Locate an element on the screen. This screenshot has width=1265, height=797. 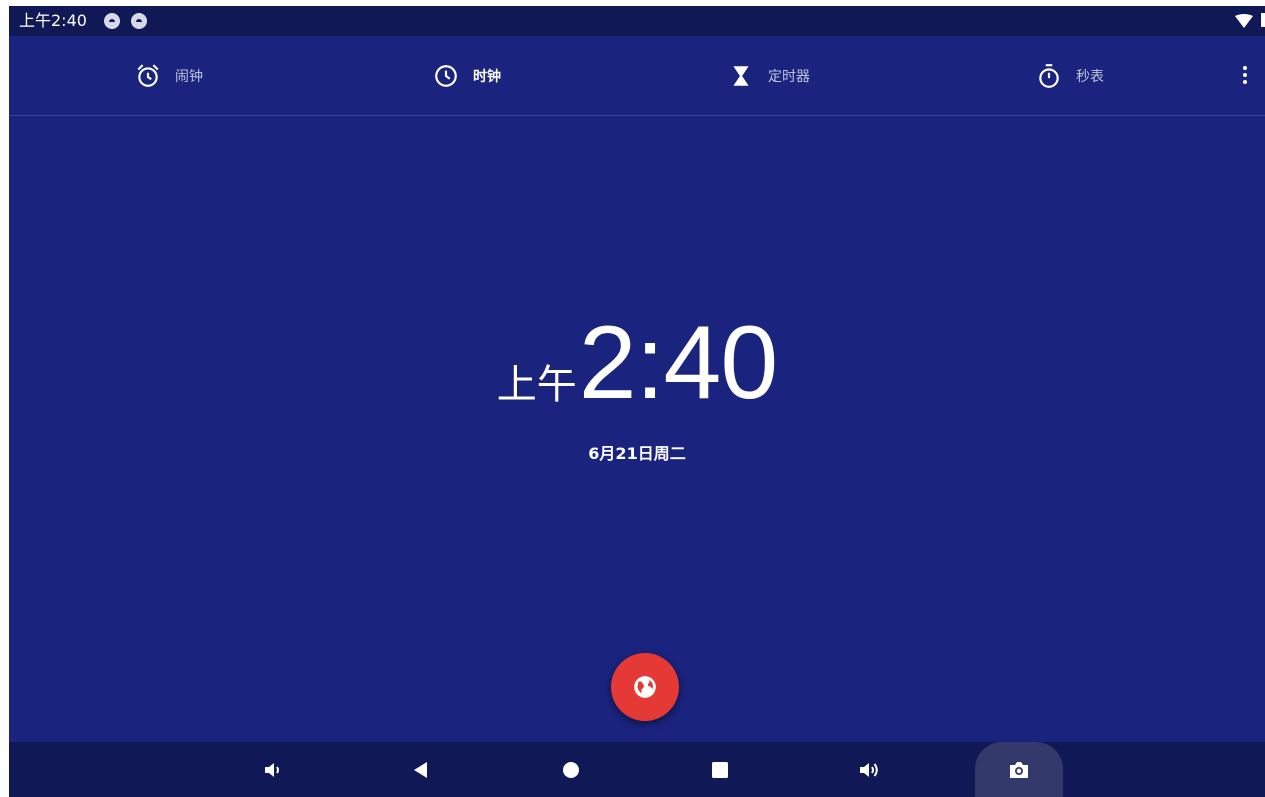
back-button is located at coordinates (421, 769).